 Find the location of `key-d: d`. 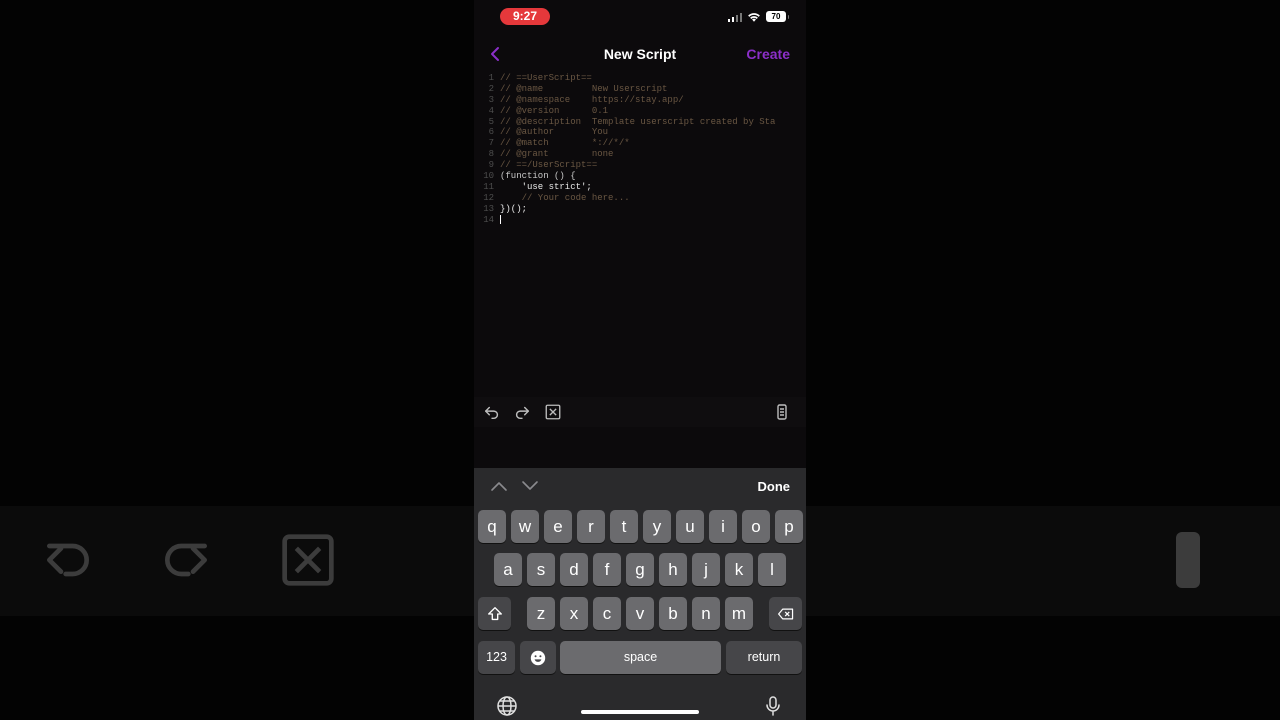

key-d: d is located at coordinates (574, 569).